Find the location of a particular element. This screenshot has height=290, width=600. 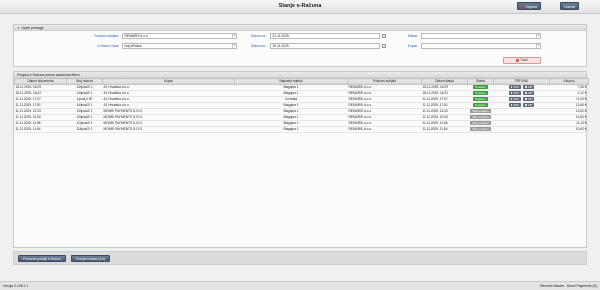

partner-select: REMARIS d.o.o. ▾ is located at coordinates (179, 36).